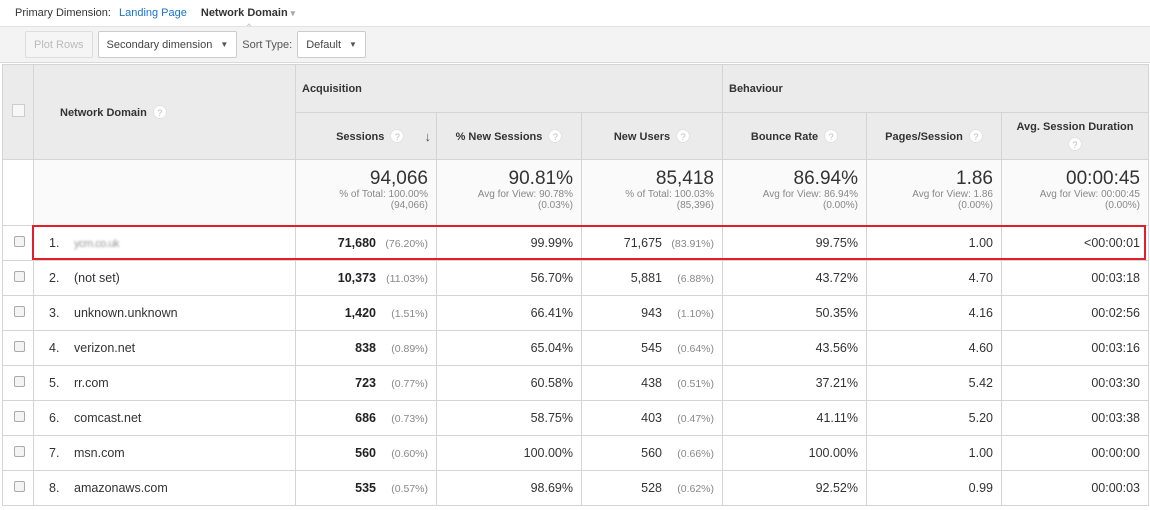 The width and height of the screenshot is (1150, 510). I want to click on sessions-pct: (11.03%), so click(407, 279).